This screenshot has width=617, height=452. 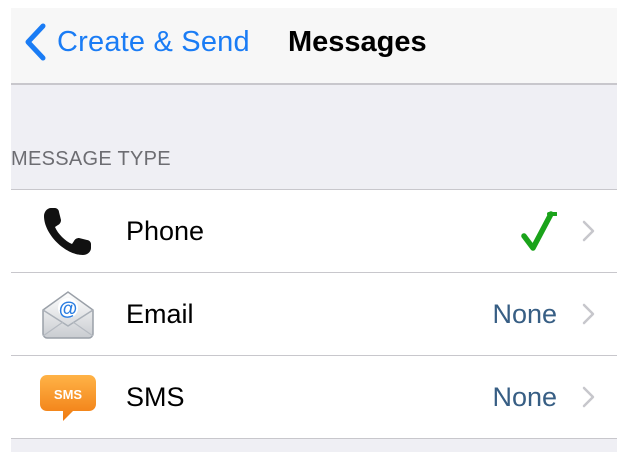 I want to click on section-header-message-type: MESSAGE TYPE, so click(x=91, y=159).